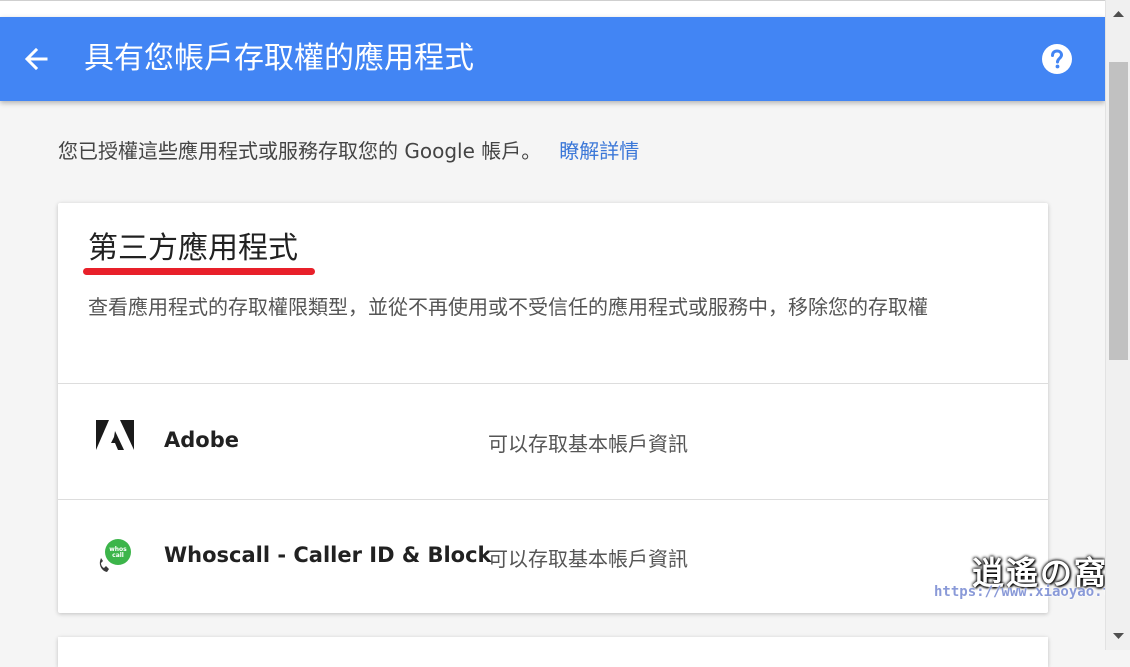 The width and height of the screenshot is (1130, 667). I want to click on scroll-down-button, so click(1118, 636).